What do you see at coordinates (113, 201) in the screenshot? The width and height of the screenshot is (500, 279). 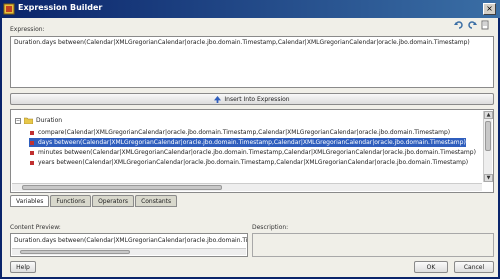 I see `tab-operators: Operators` at bounding box center [113, 201].